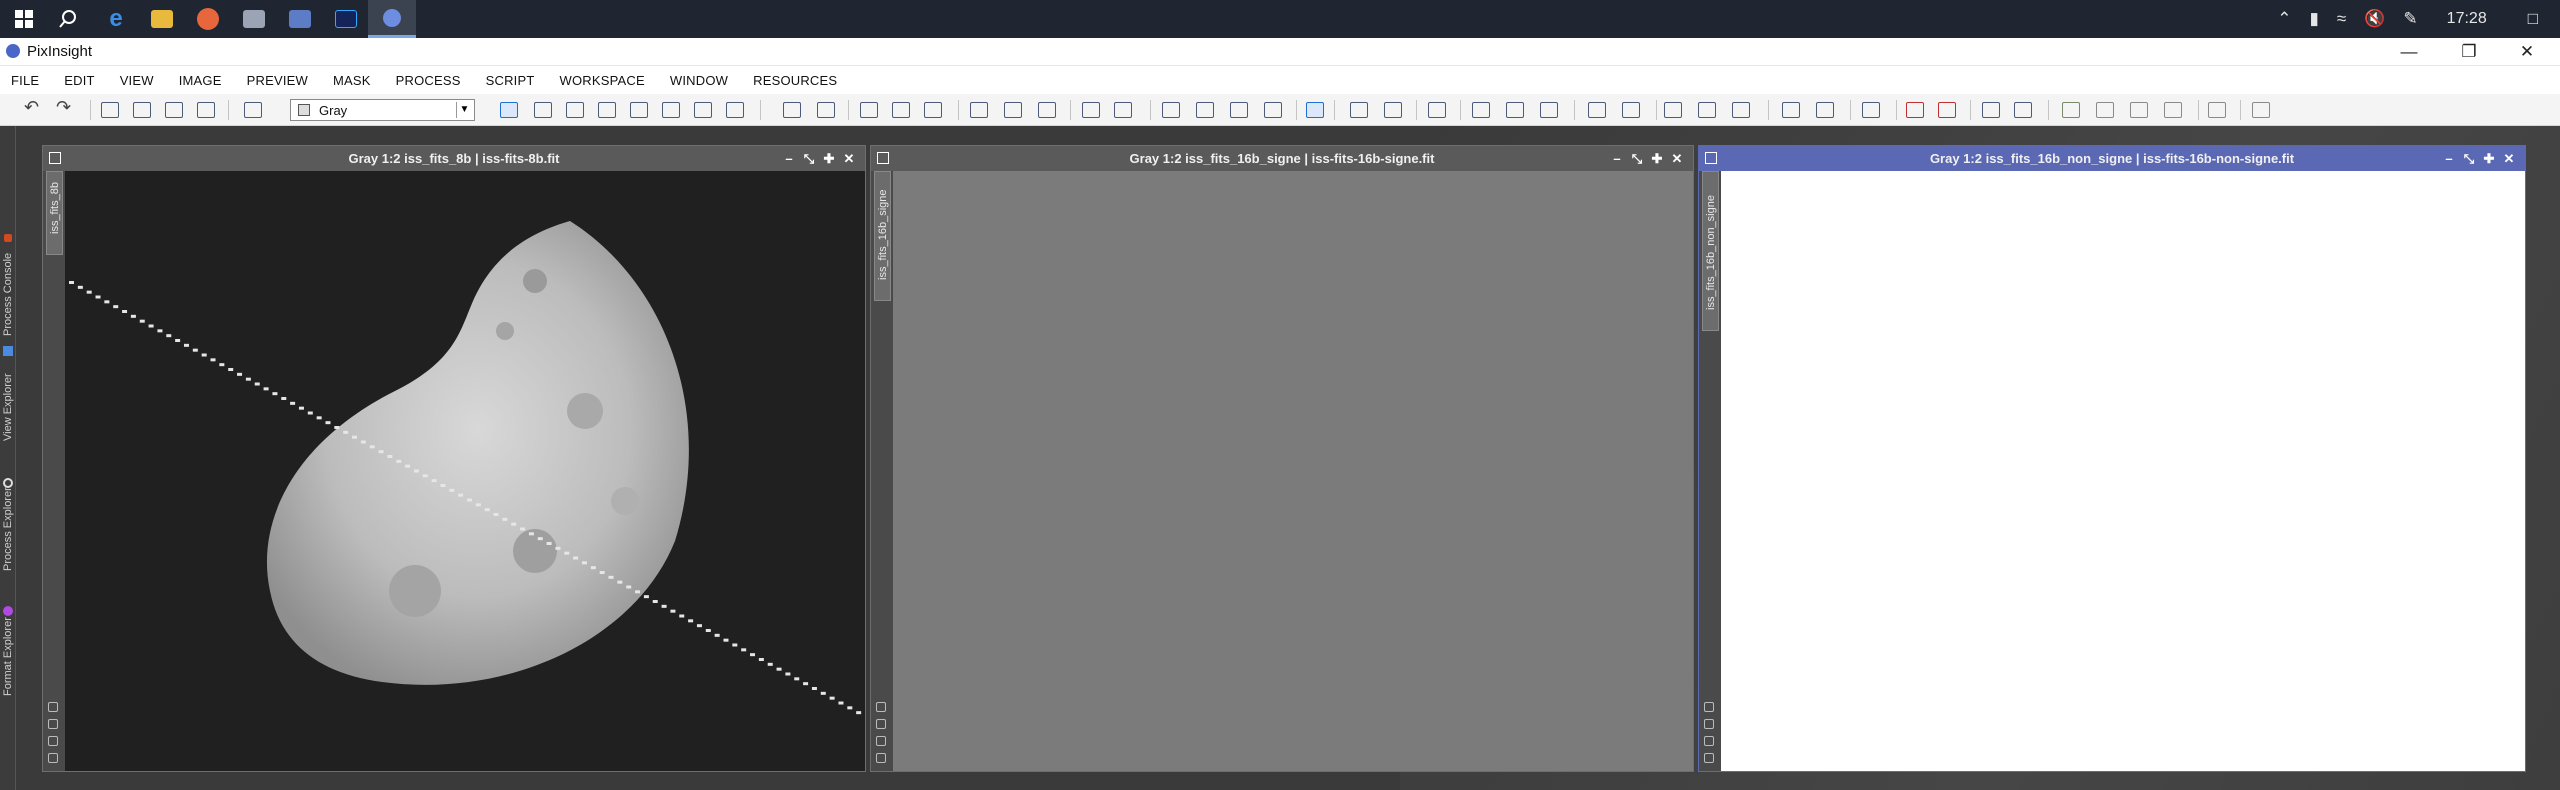 The height and width of the screenshot is (790, 2560). Describe the element at coordinates (2410, 19) in the screenshot. I see `pen-icon: ✎` at that location.